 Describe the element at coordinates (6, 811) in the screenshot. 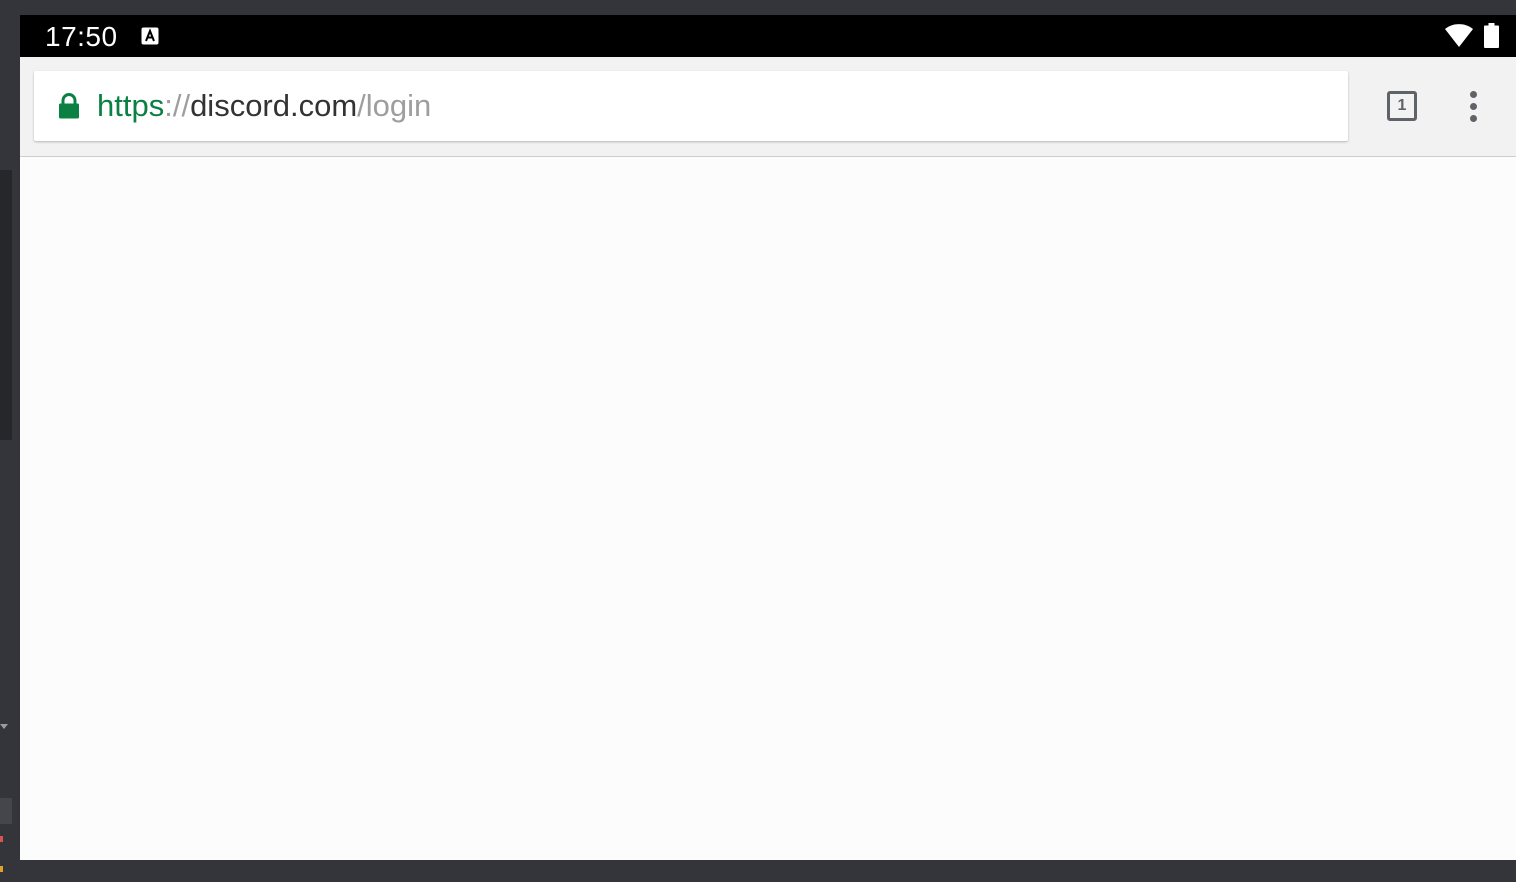

I see `side-panel-button` at that location.